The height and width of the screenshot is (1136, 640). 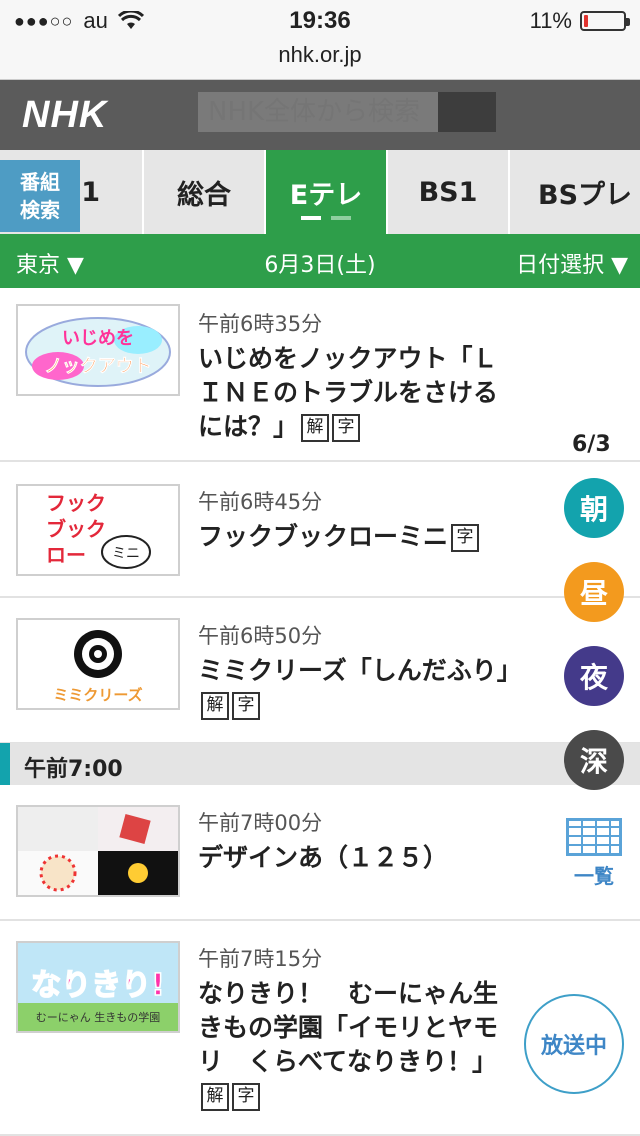 What do you see at coordinates (594, 676) in the screenshot?
I see `jump-night-button: 夜` at bounding box center [594, 676].